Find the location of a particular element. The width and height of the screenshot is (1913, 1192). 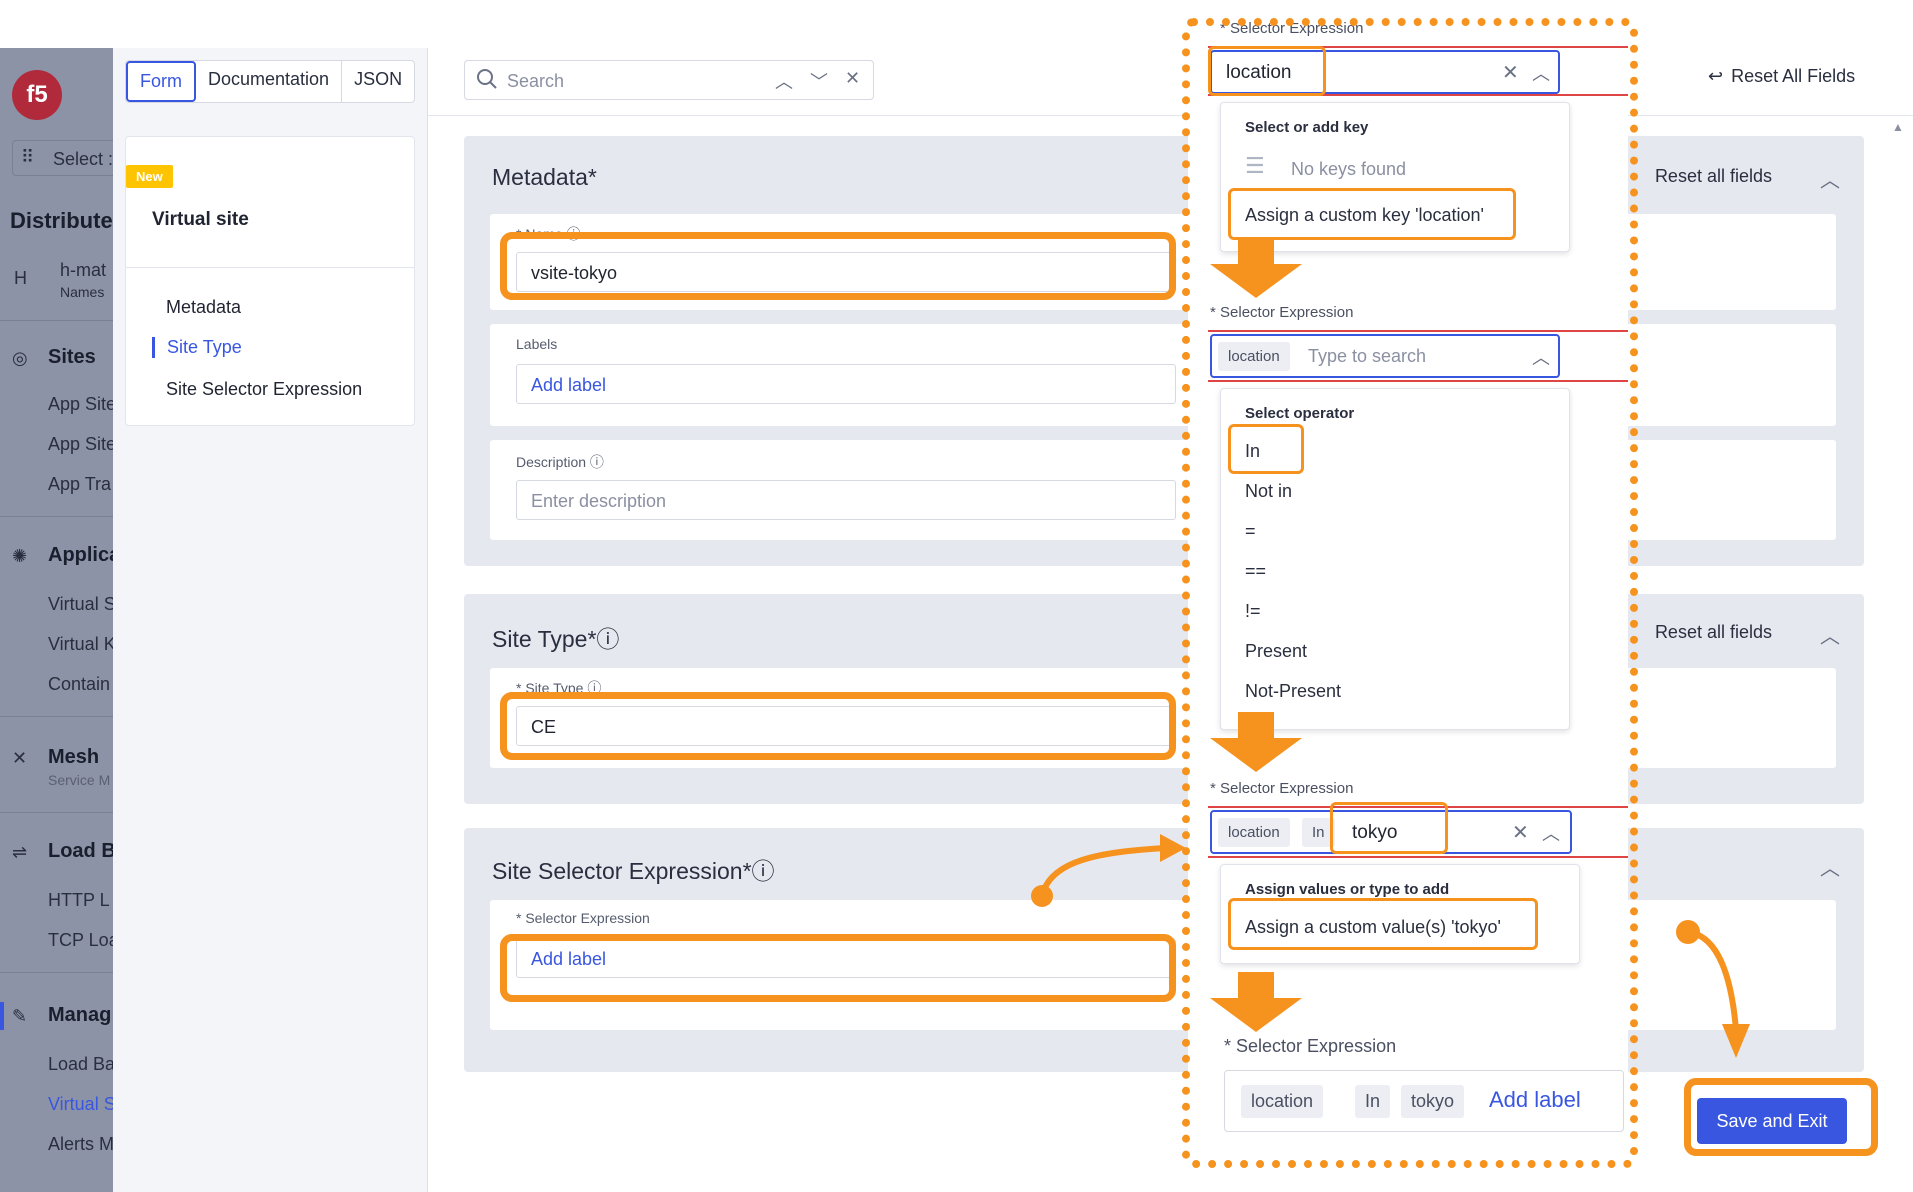

nav-item-app-site-2: App Site is located at coordinates (80, 444).